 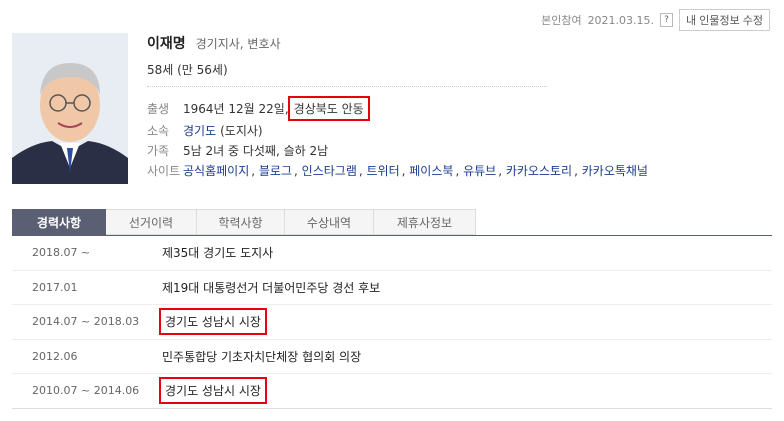 I want to click on affiliation-role: (도지사), so click(x=241, y=131).